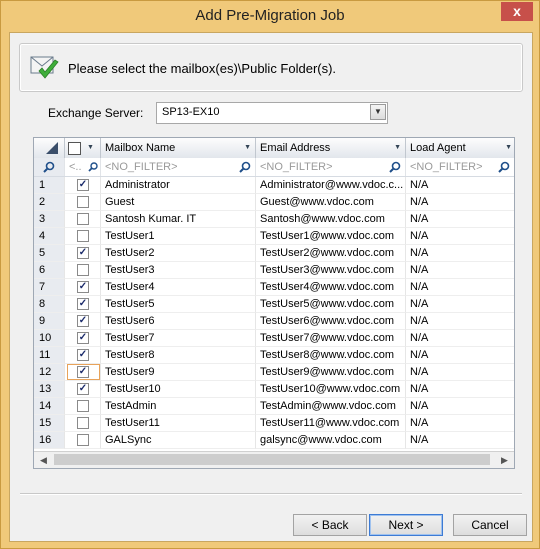 The height and width of the screenshot is (549, 540). Describe the element at coordinates (178, 148) in the screenshot. I see `column-header-mailbox-name: Mailbox Name ▼` at that location.